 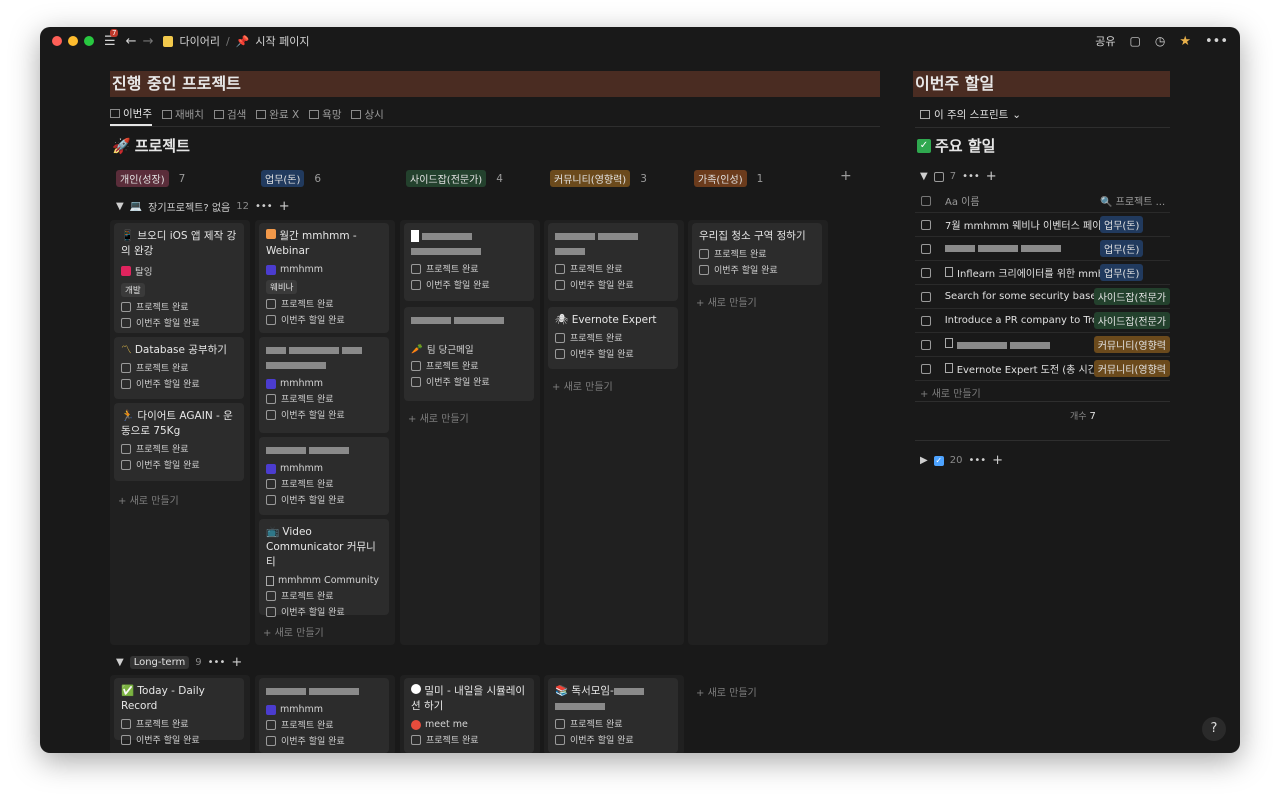 I want to click on minimize-window-button, so click(x=73, y=41).